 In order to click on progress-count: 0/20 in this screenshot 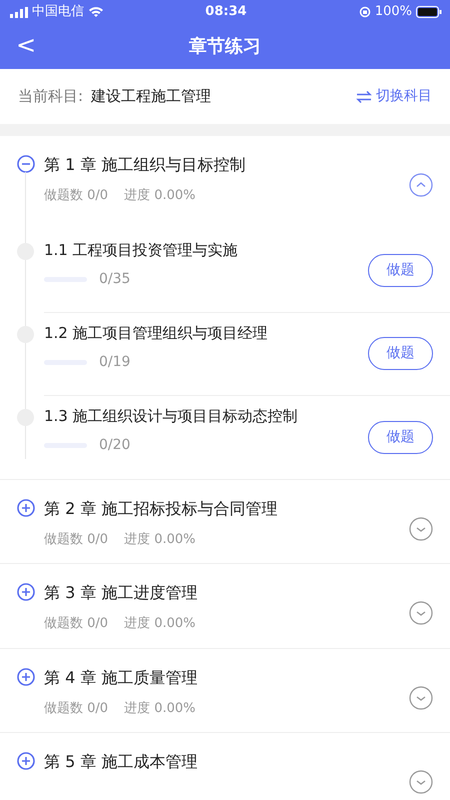, I will do `click(114, 445)`.